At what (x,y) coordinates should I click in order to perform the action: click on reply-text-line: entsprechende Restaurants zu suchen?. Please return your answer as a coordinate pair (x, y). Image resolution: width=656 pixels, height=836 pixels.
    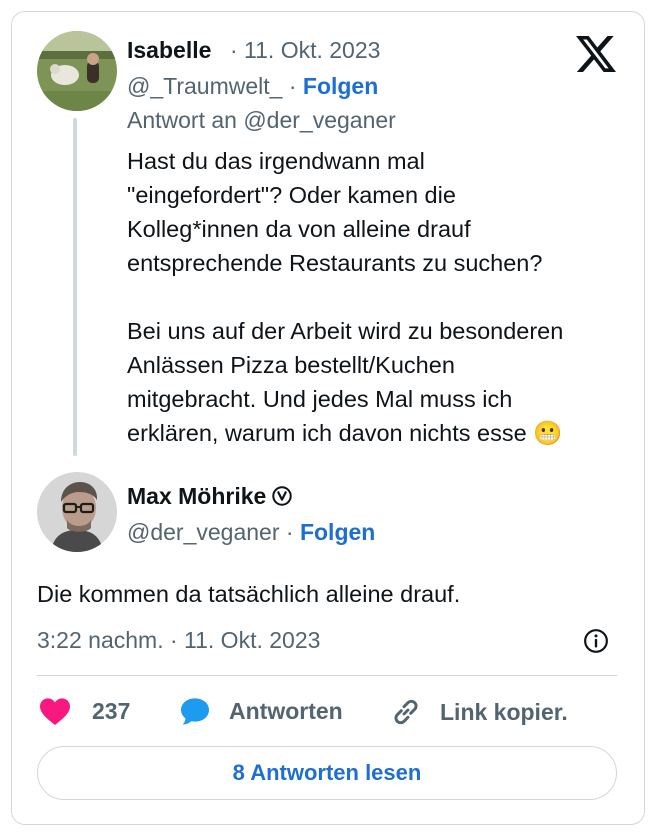
    Looking at the image, I should click on (335, 263).